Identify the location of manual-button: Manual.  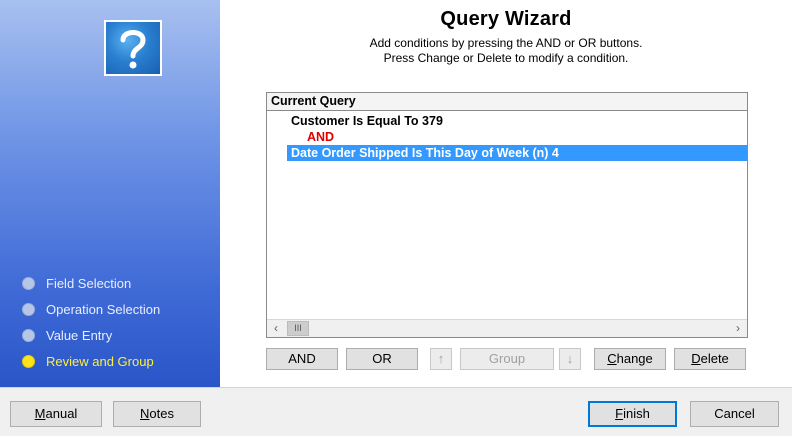
(56, 414).